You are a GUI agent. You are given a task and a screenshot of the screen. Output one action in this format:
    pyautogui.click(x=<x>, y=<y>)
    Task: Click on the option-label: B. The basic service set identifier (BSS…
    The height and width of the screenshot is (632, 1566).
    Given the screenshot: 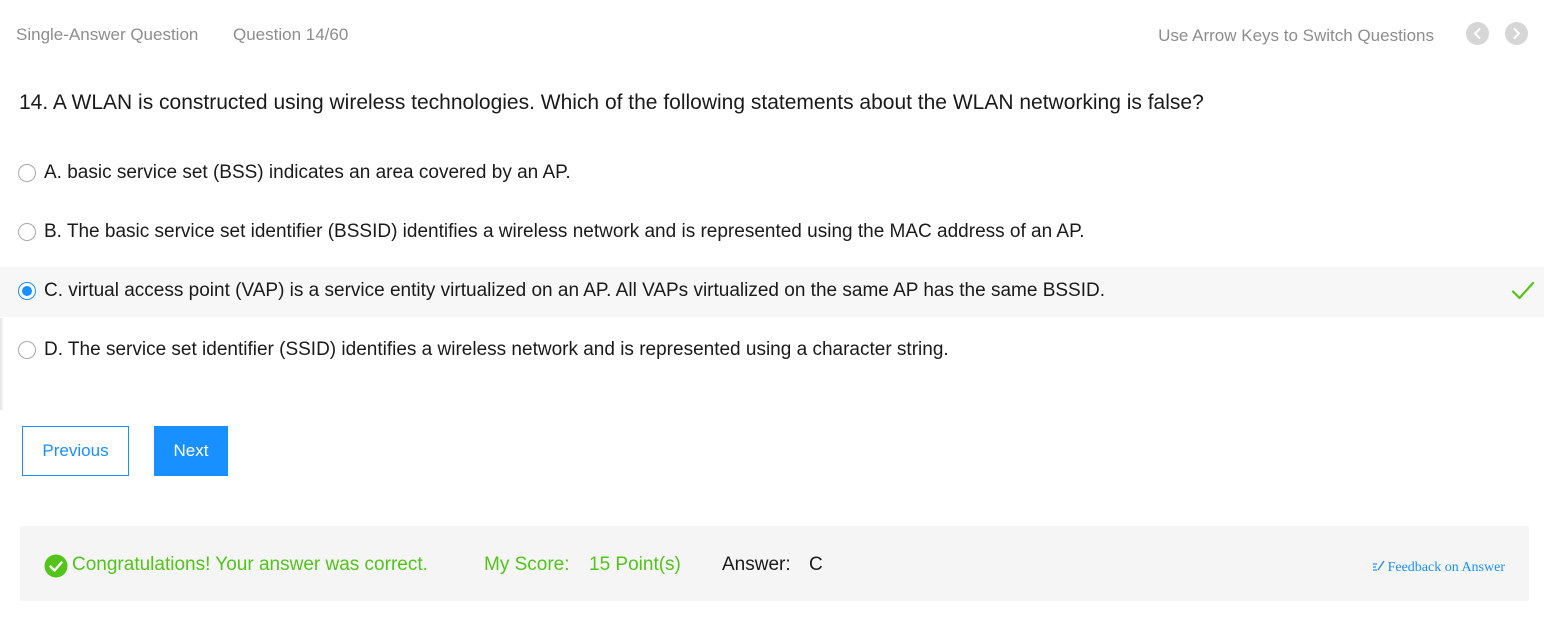 What is the action you would take?
    pyautogui.click(x=564, y=231)
    